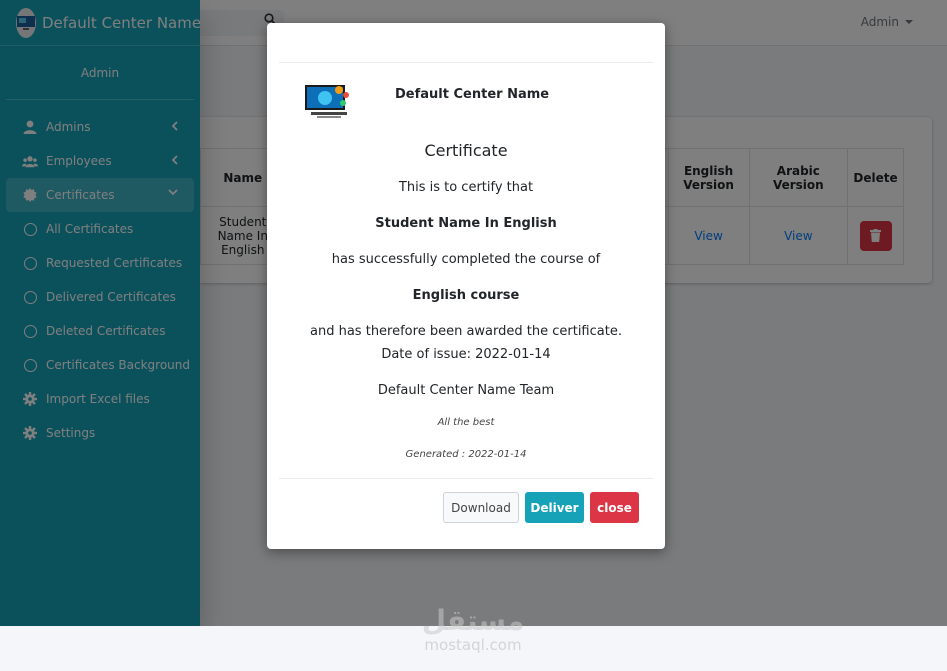 Image resolution: width=947 pixels, height=671 pixels. I want to click on watermark-arabic: مستقل, so click(473, 620).